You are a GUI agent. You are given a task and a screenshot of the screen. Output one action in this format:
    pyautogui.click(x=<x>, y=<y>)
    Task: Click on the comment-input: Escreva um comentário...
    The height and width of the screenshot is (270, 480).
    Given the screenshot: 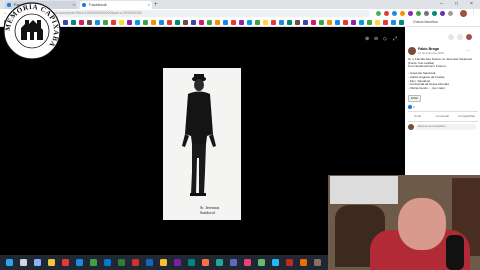 What is the action you would take?
    pyautogui.click(x=446, y=127)
    